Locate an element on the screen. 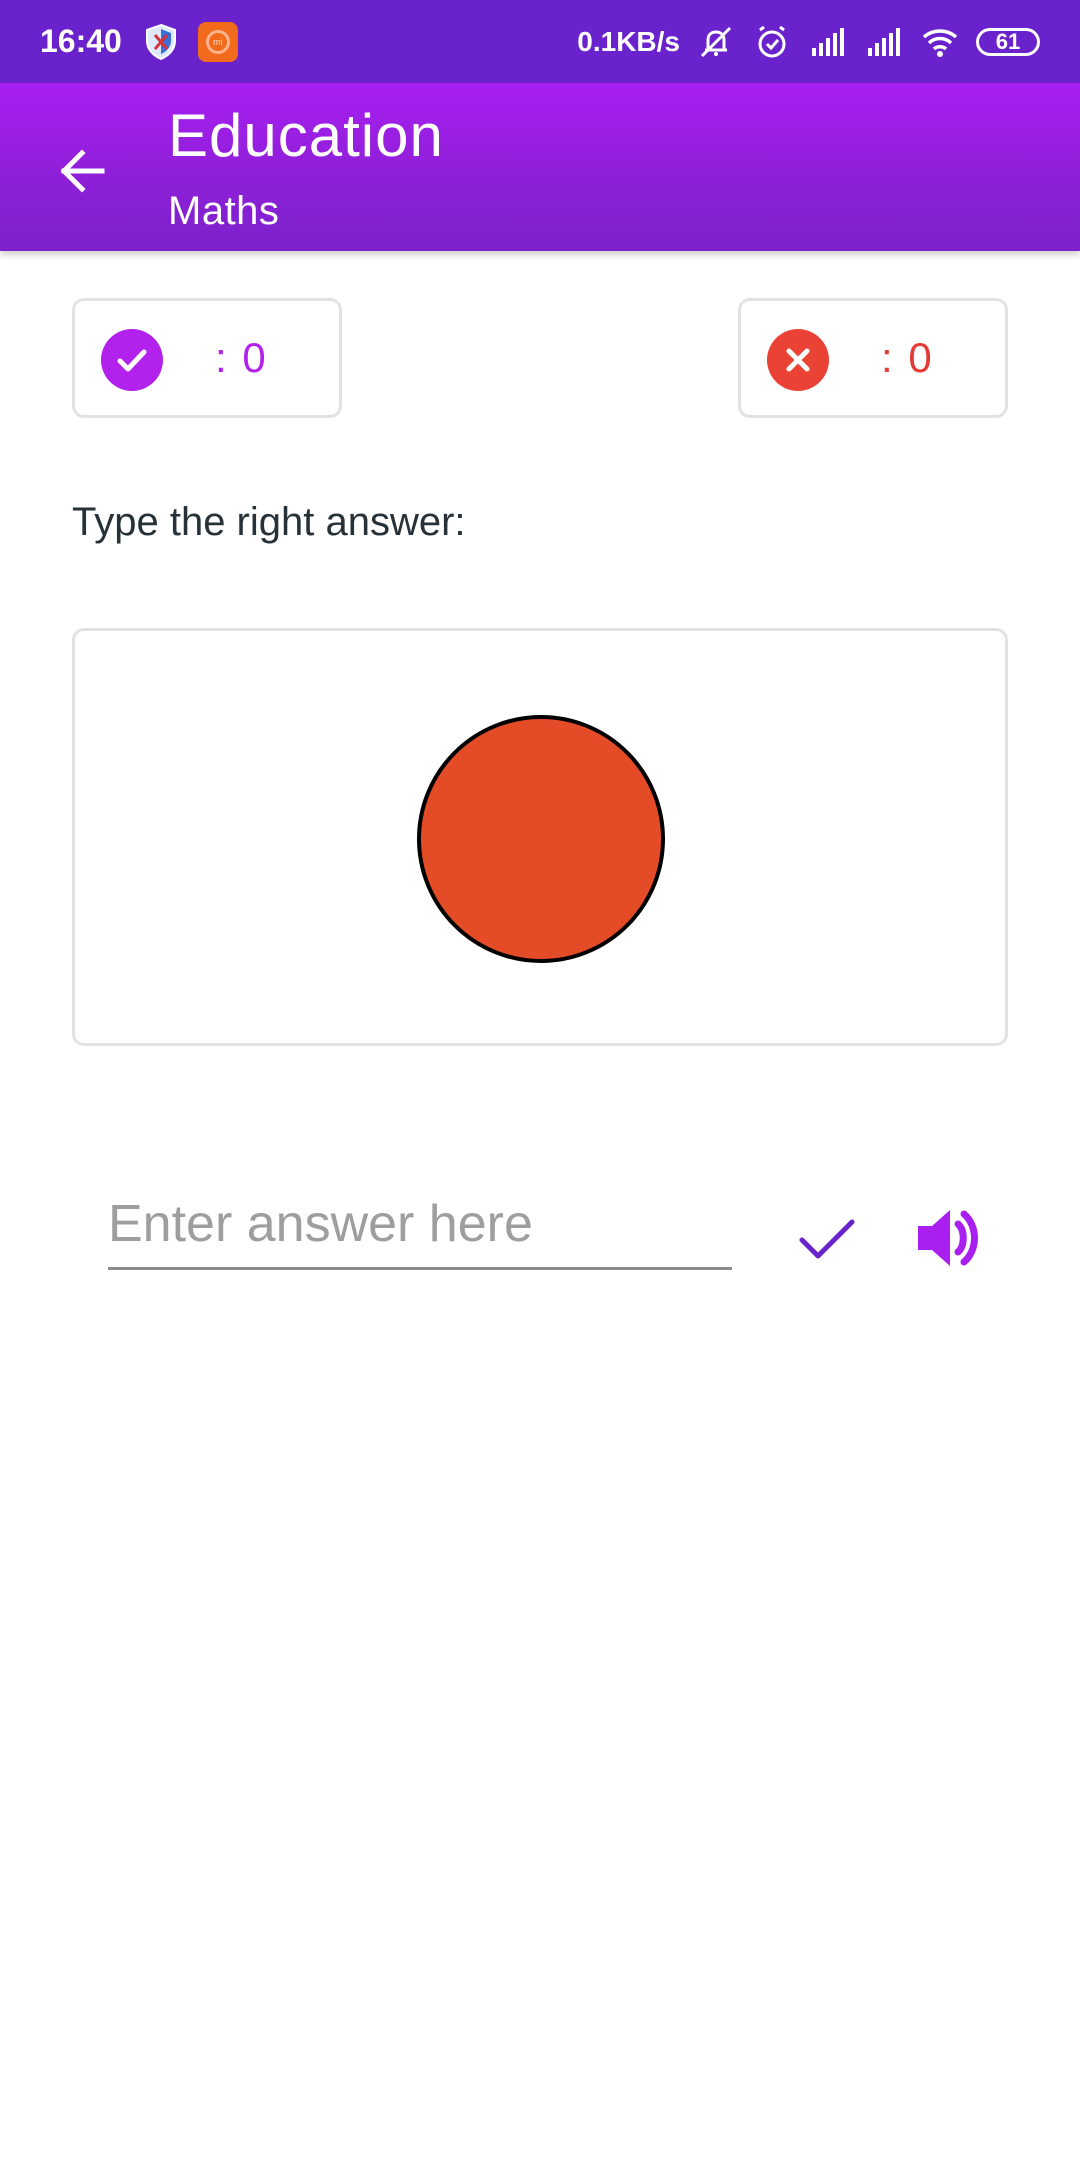 The image size is (1080, 2160). page-title: Education is located at coordinates (306, 135).